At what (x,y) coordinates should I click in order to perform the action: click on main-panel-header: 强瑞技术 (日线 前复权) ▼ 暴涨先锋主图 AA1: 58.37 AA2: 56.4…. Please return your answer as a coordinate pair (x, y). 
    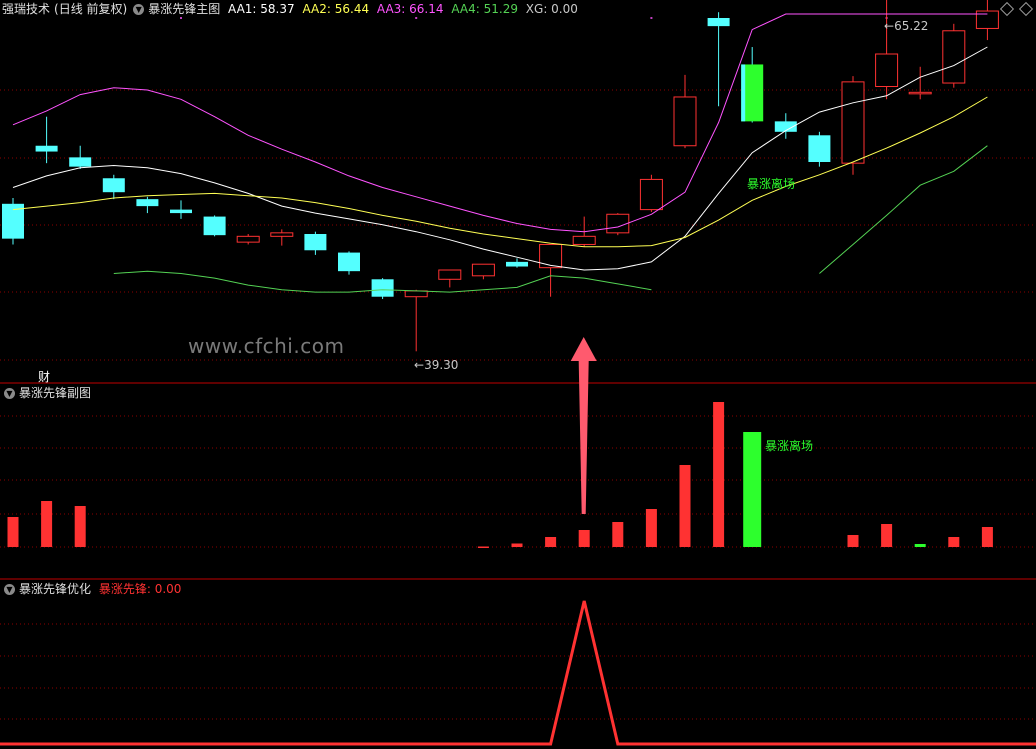
    Looking at the image, I should click on (292, 9).